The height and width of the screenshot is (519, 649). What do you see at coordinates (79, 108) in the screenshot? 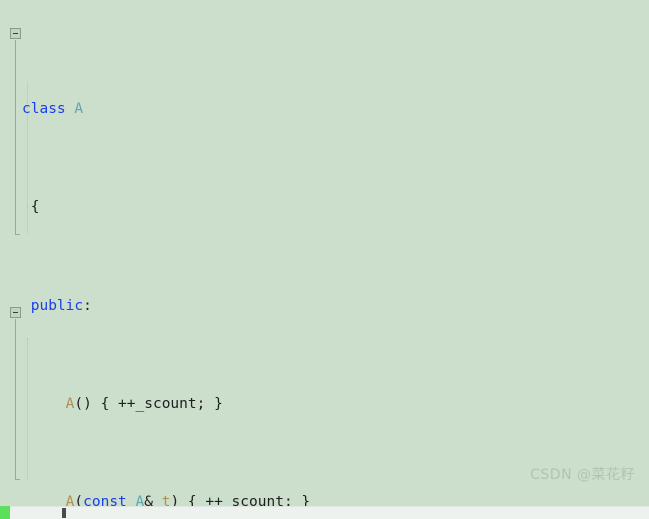
I see `token-type-a: A` at bounding box center [79, 108].